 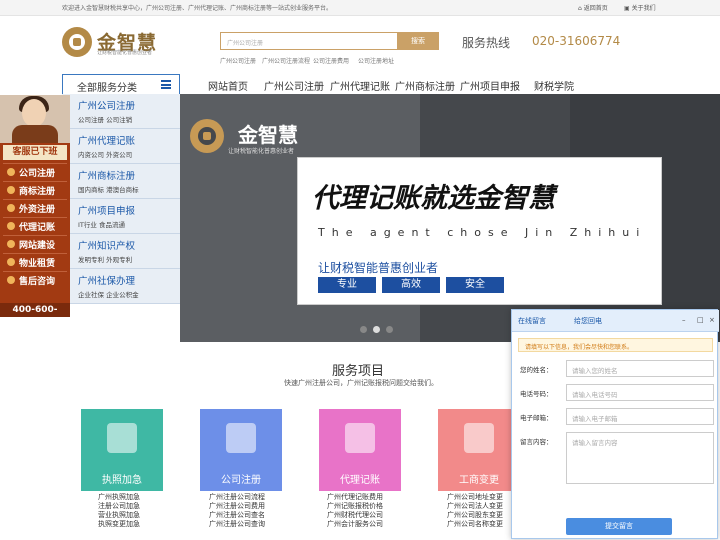 What do you see at coordinates (35, 134) in the screenshot?
I see `avatar-body` at bounding box center [35, 134].